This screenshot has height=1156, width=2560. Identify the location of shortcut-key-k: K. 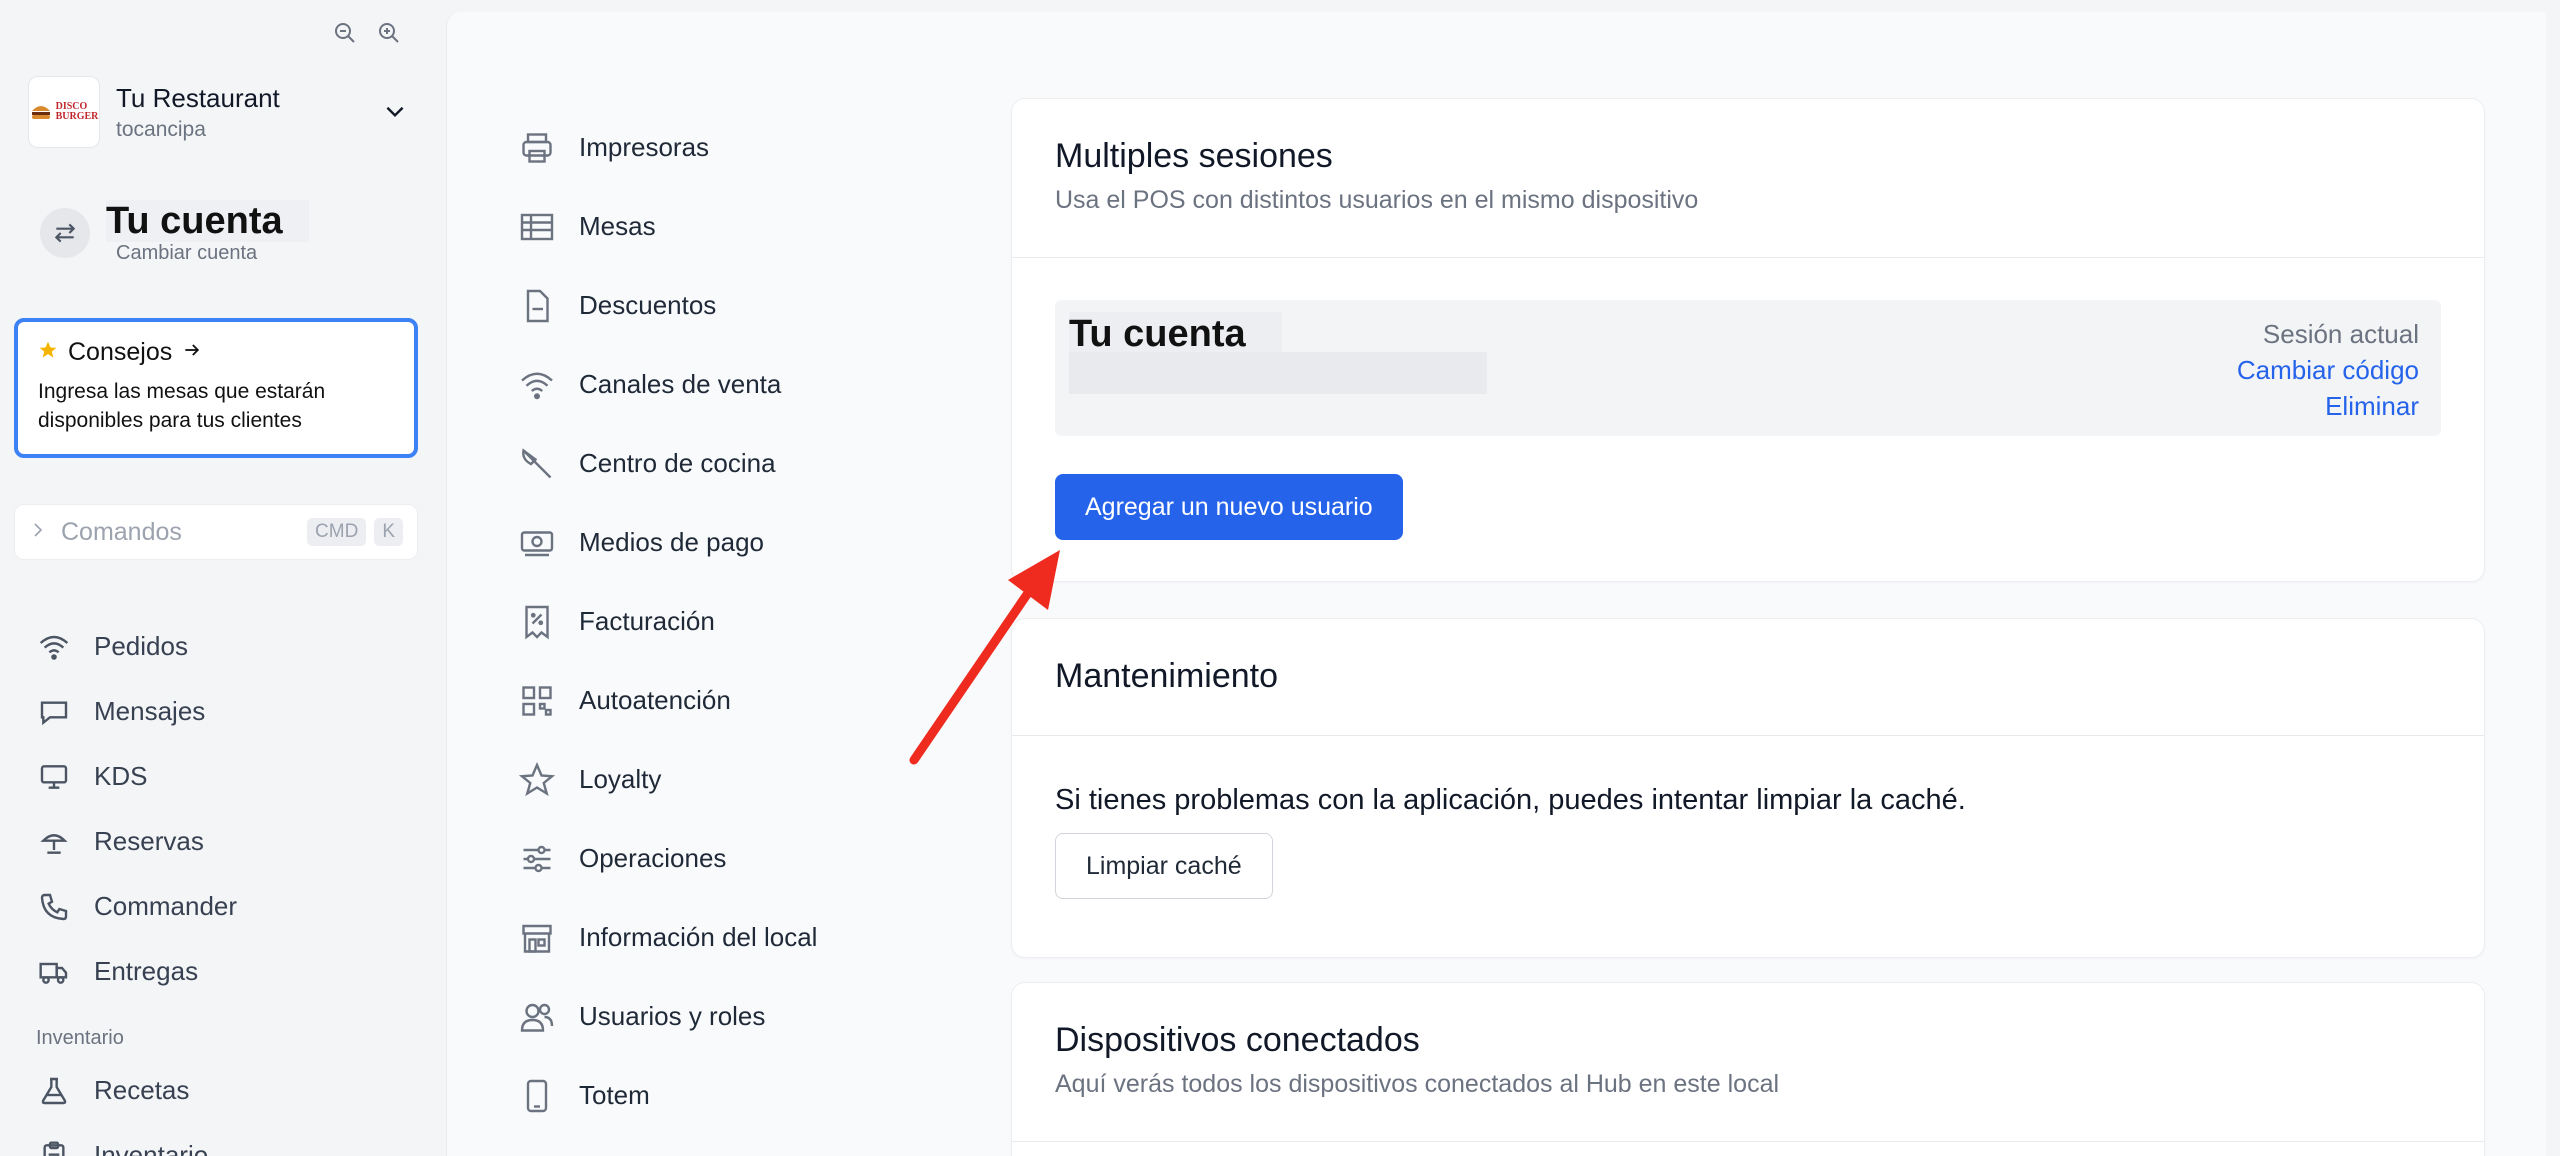
(388, 532).